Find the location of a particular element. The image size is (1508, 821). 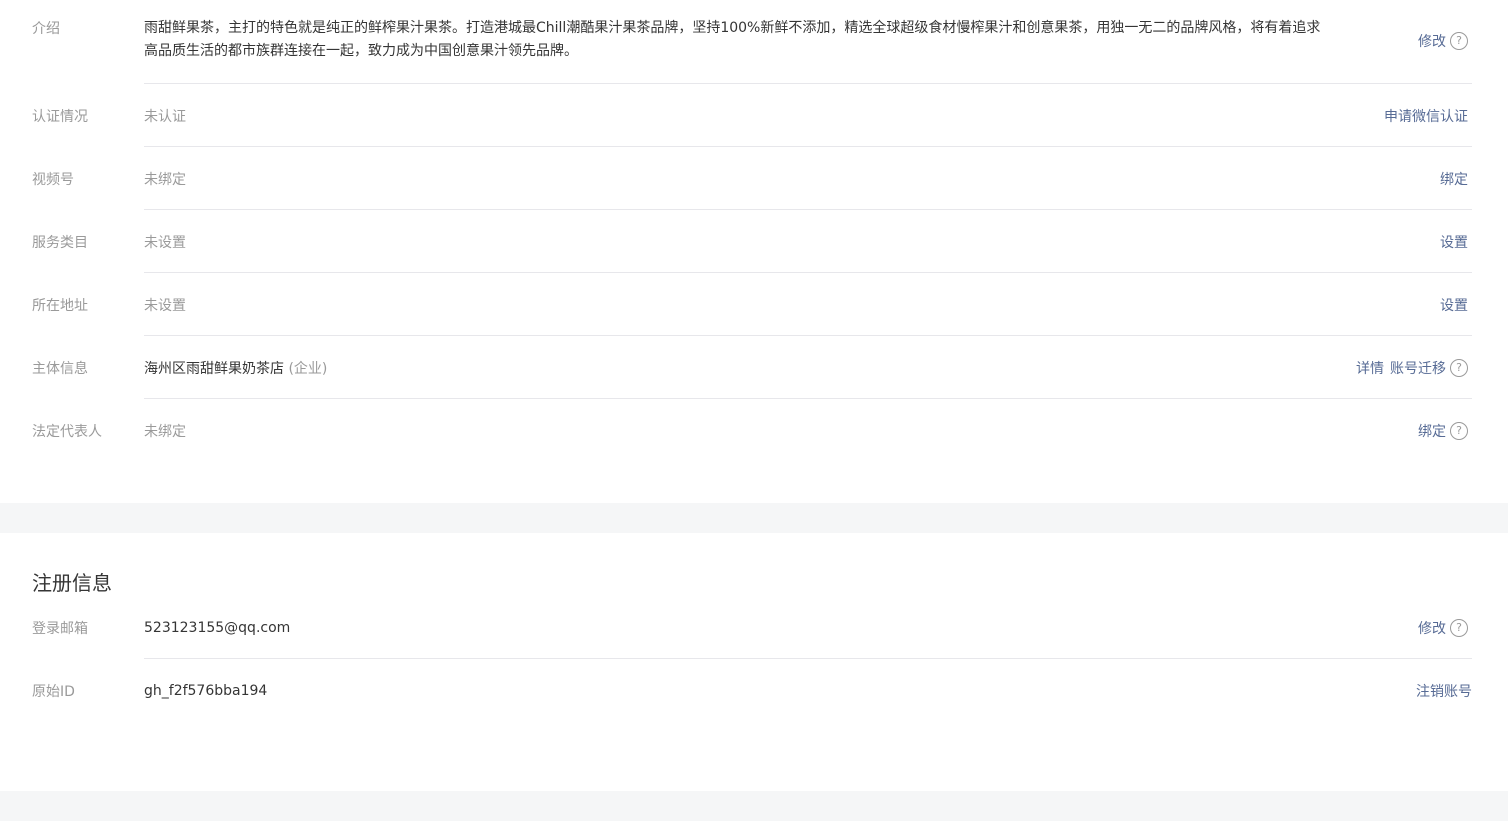

verification-value: 未认证 is located at coordinates (165, 116).